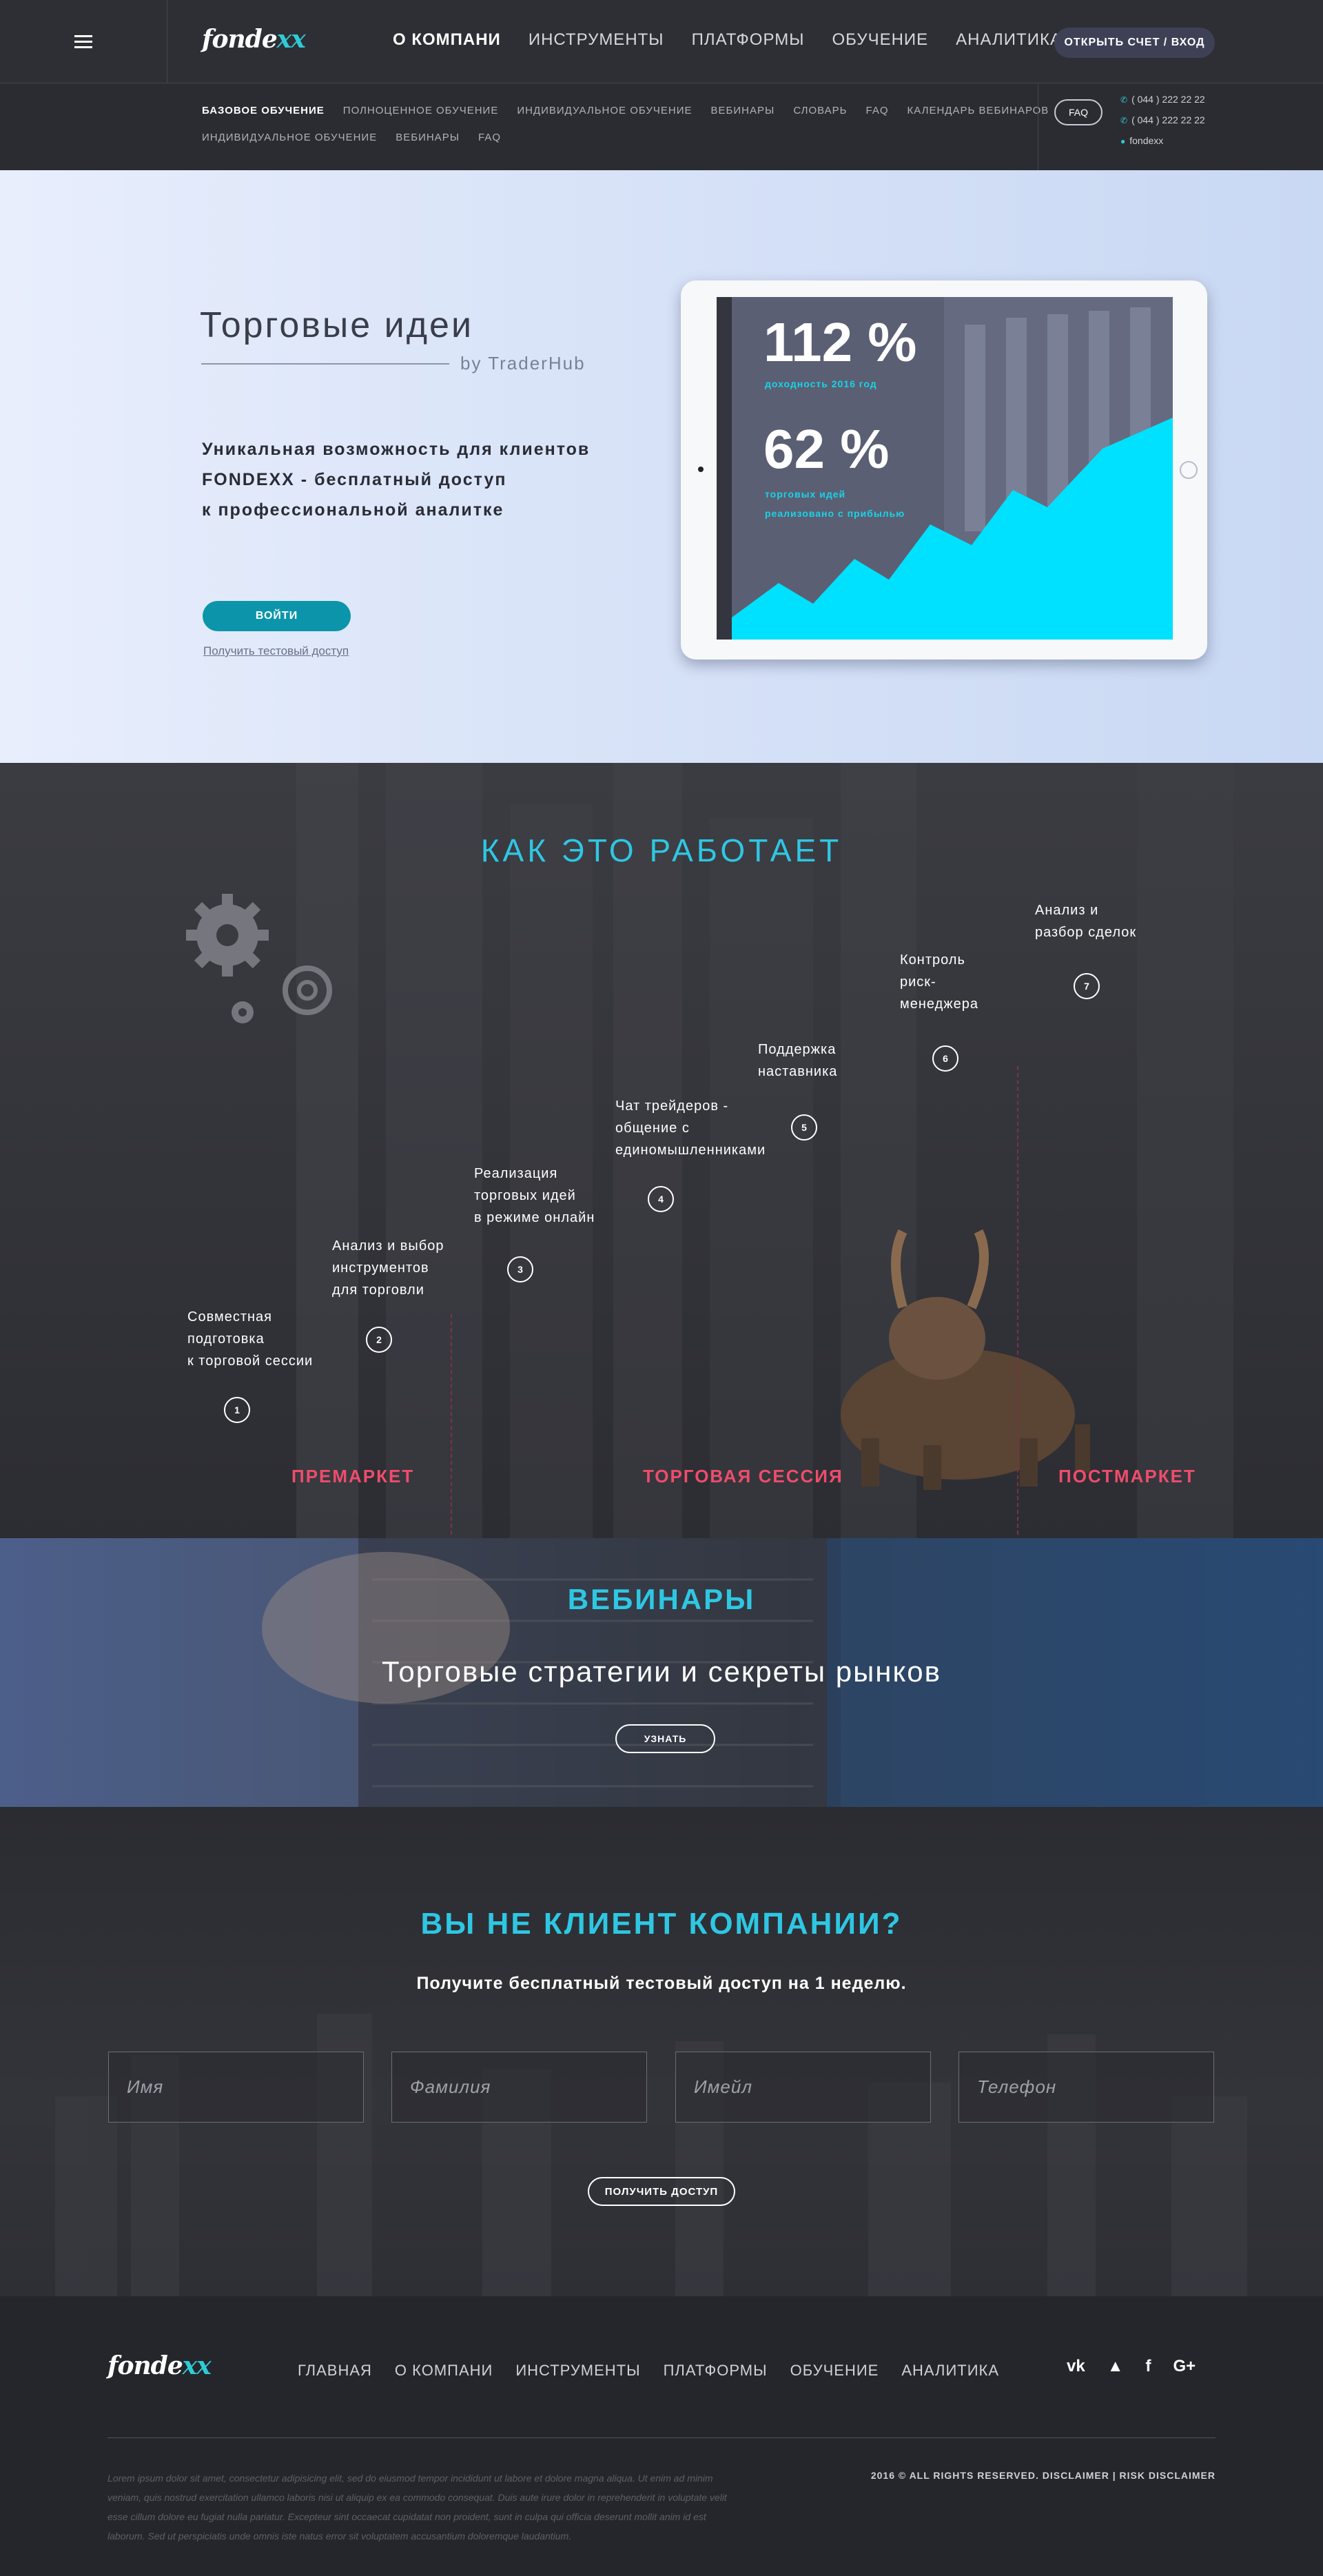 Image resolution: width=1323 pixels, height=2576 pixels. I want to click on stat-value: 112 %, so click(840, 342).